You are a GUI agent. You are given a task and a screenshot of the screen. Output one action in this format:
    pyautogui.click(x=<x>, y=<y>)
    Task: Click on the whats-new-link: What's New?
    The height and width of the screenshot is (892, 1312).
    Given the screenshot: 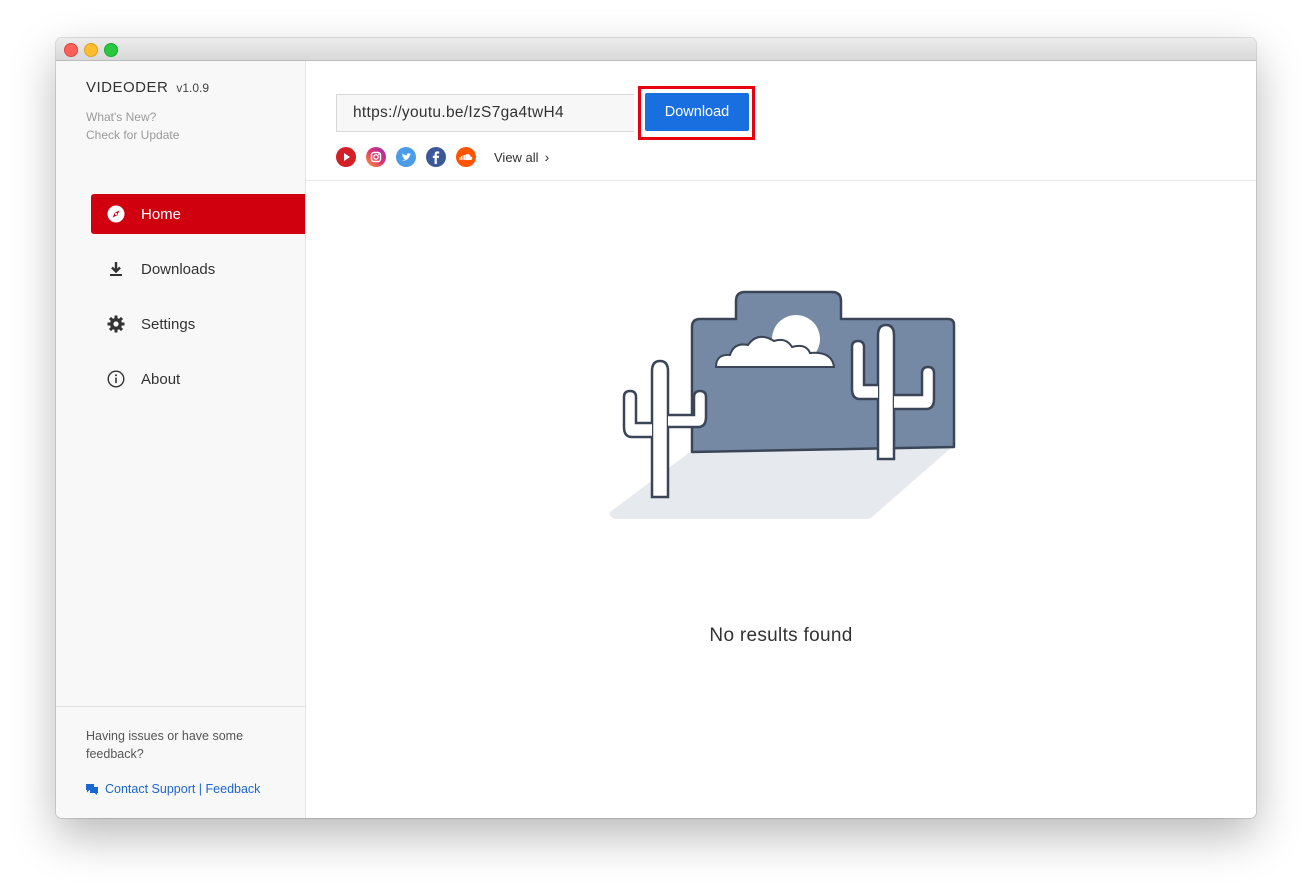 What is the action you would take?
    pyautogui.click(x=121, y=117)
    